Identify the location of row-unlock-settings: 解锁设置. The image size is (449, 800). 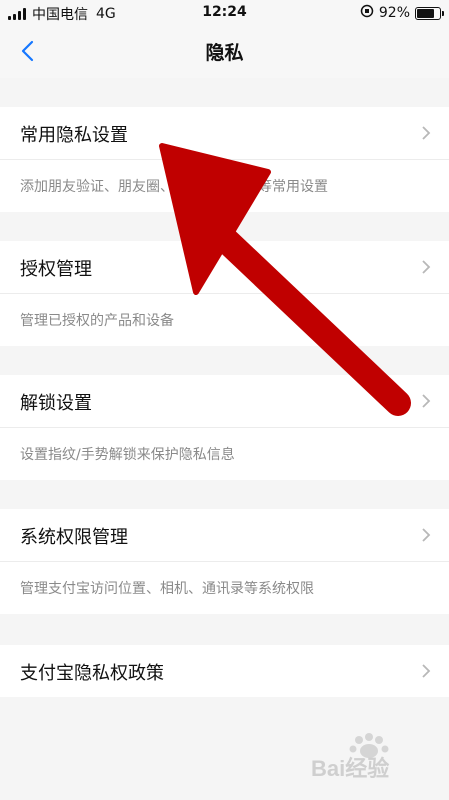
(224, 401).